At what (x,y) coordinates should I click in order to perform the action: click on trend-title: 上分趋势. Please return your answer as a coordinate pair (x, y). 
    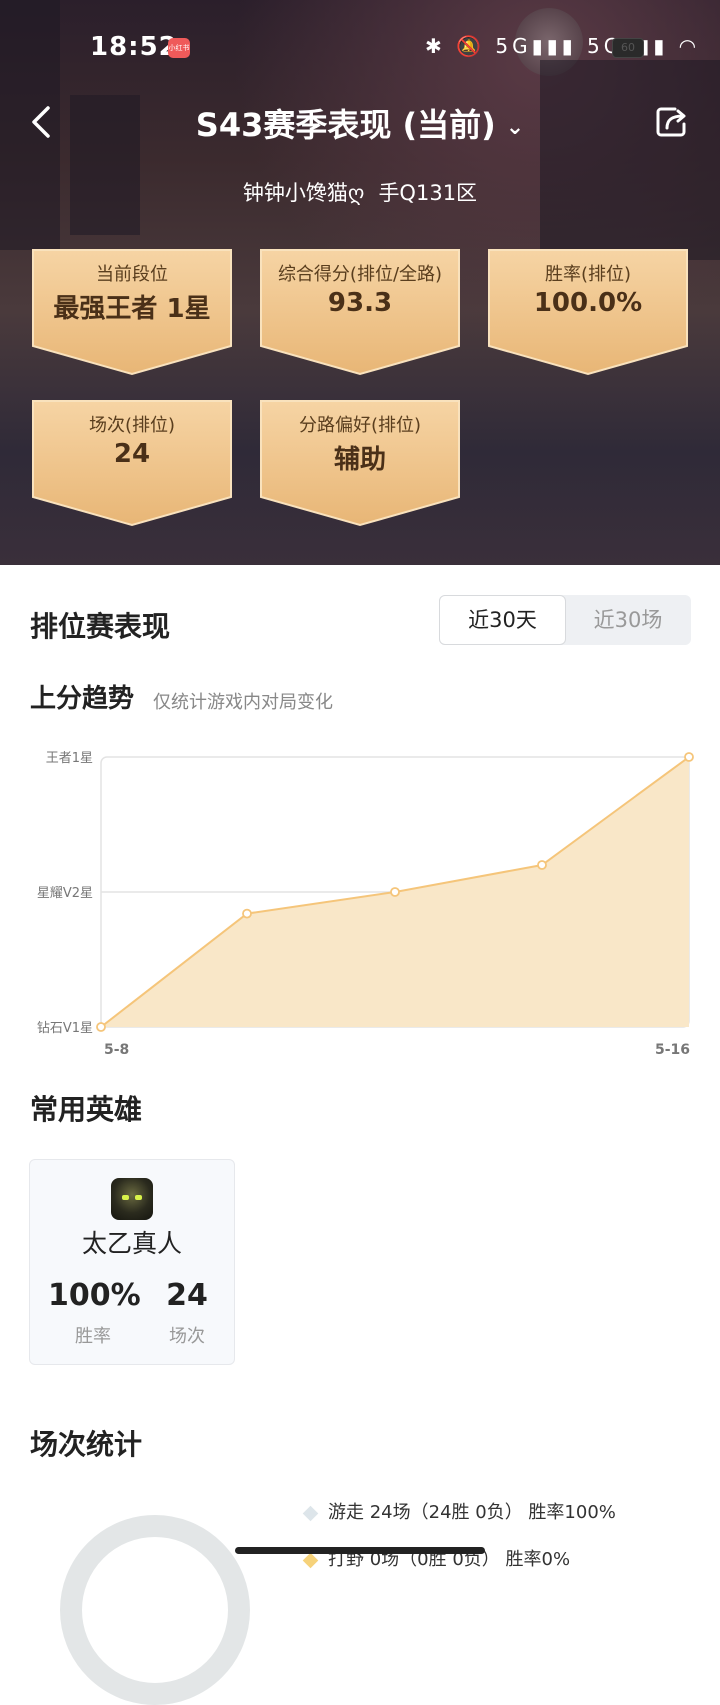
    Looking at the image, I should click on (82, 699).